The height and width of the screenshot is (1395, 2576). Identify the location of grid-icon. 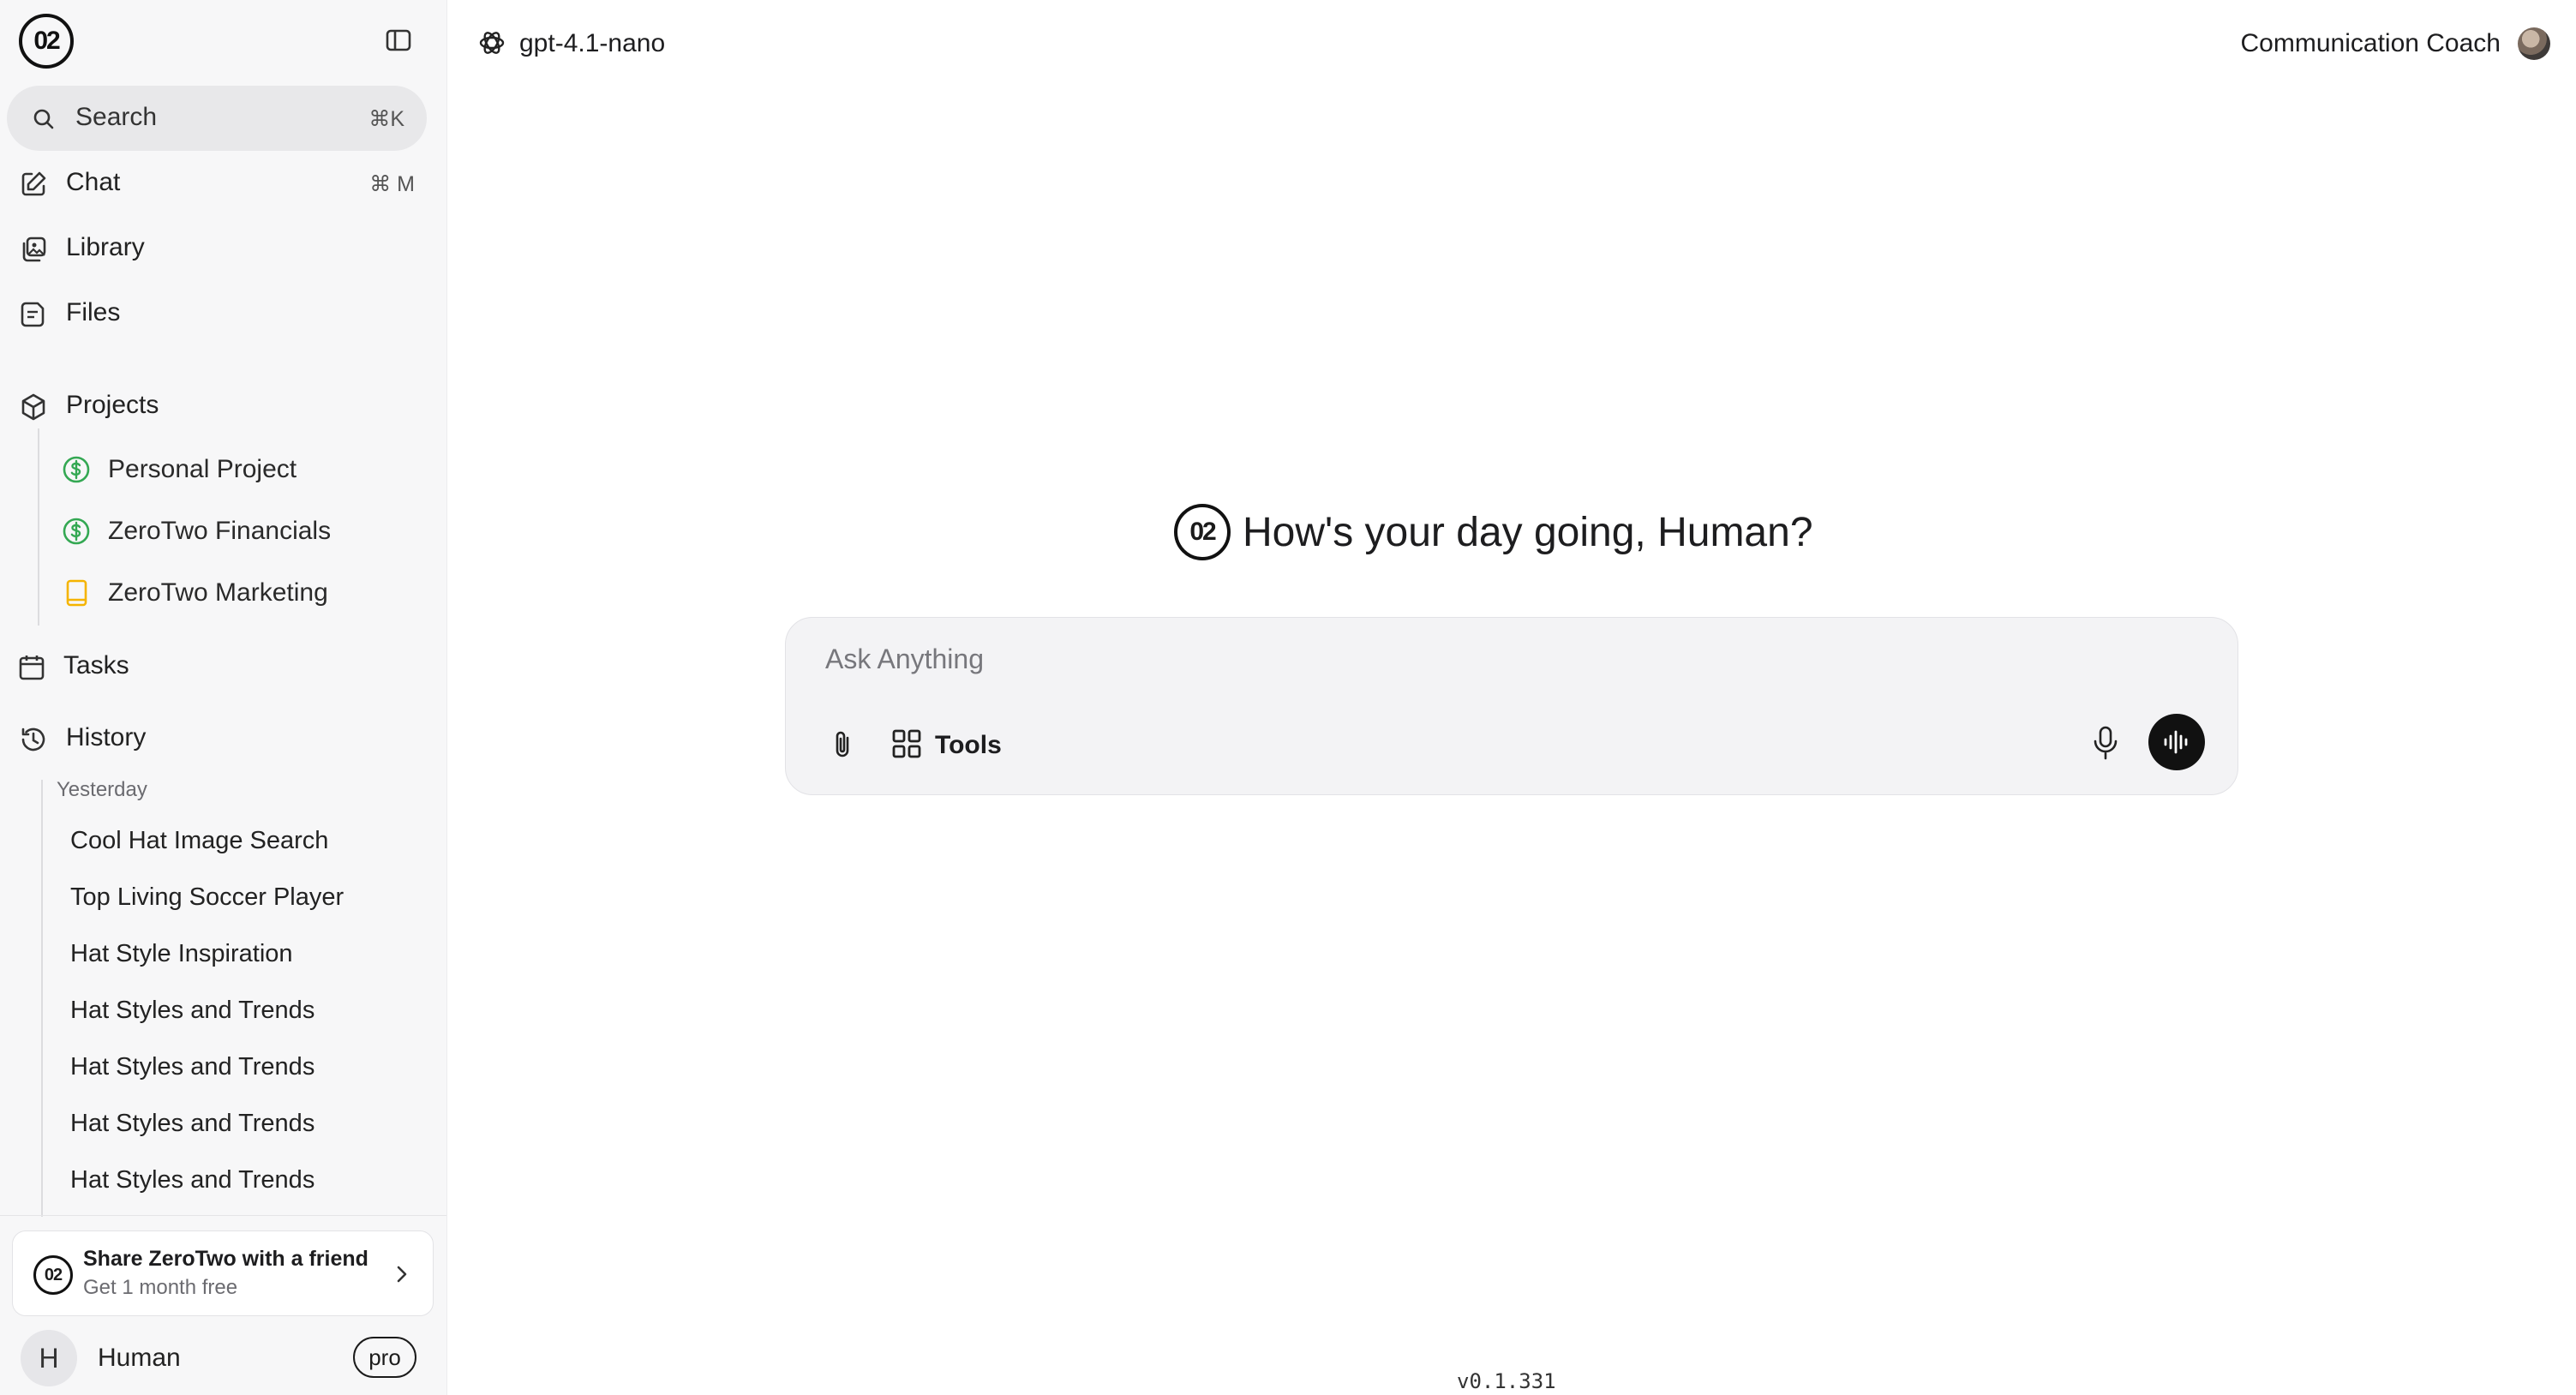
(906, 743).